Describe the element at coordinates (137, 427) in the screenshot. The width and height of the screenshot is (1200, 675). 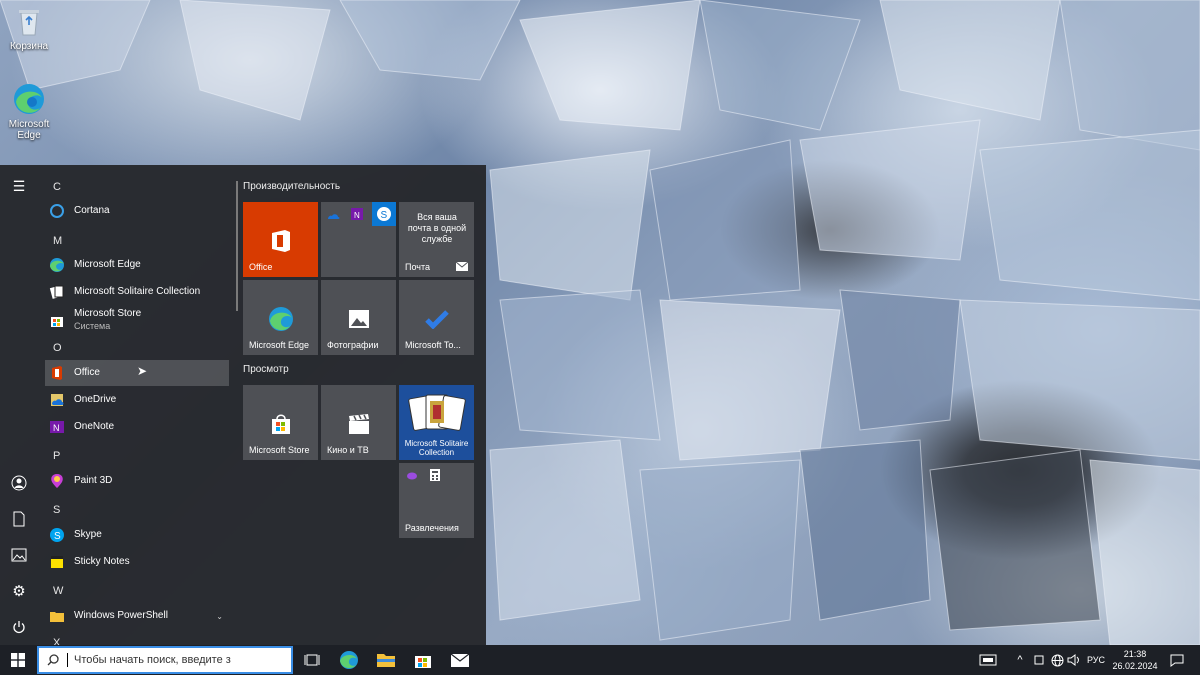
I see `app-item-onenote: N OneNote` at that location.